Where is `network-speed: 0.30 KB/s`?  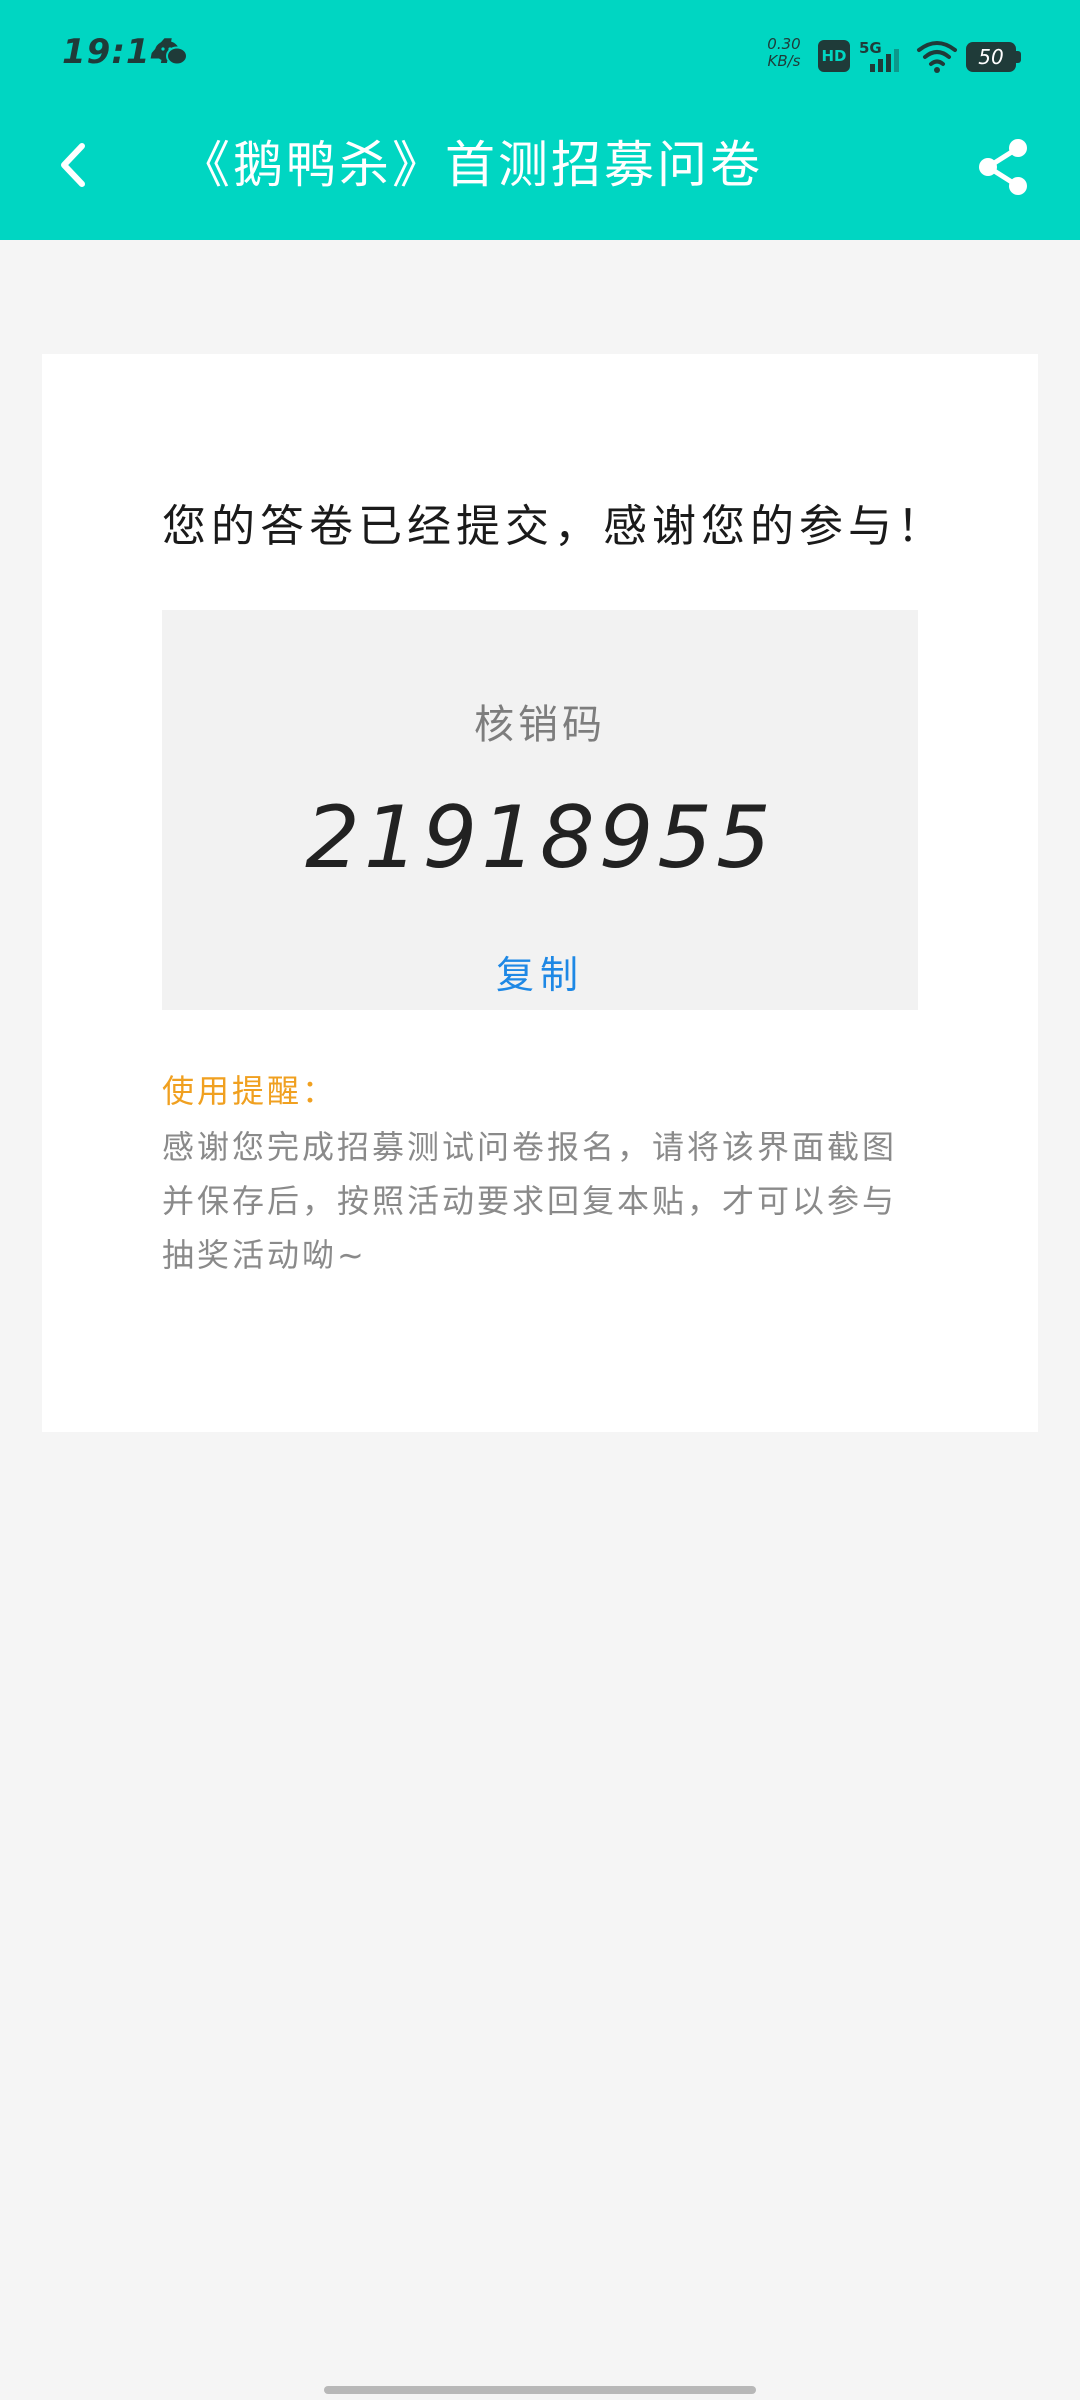
network-speed: 0.30 KB/s is located at coordinates (784, 53).